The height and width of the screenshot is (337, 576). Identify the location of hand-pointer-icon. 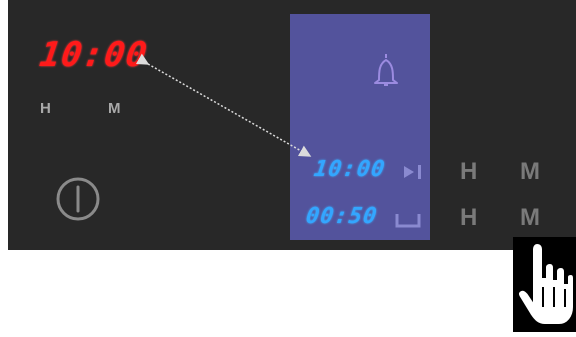
(544, 284).